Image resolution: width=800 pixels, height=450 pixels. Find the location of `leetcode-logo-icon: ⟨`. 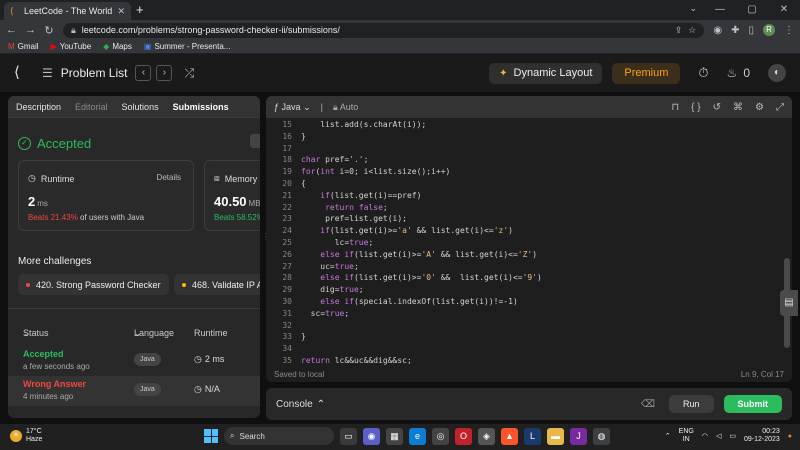

leetcode-logo-icon: ⟨ is located at coordinates (22, 73).